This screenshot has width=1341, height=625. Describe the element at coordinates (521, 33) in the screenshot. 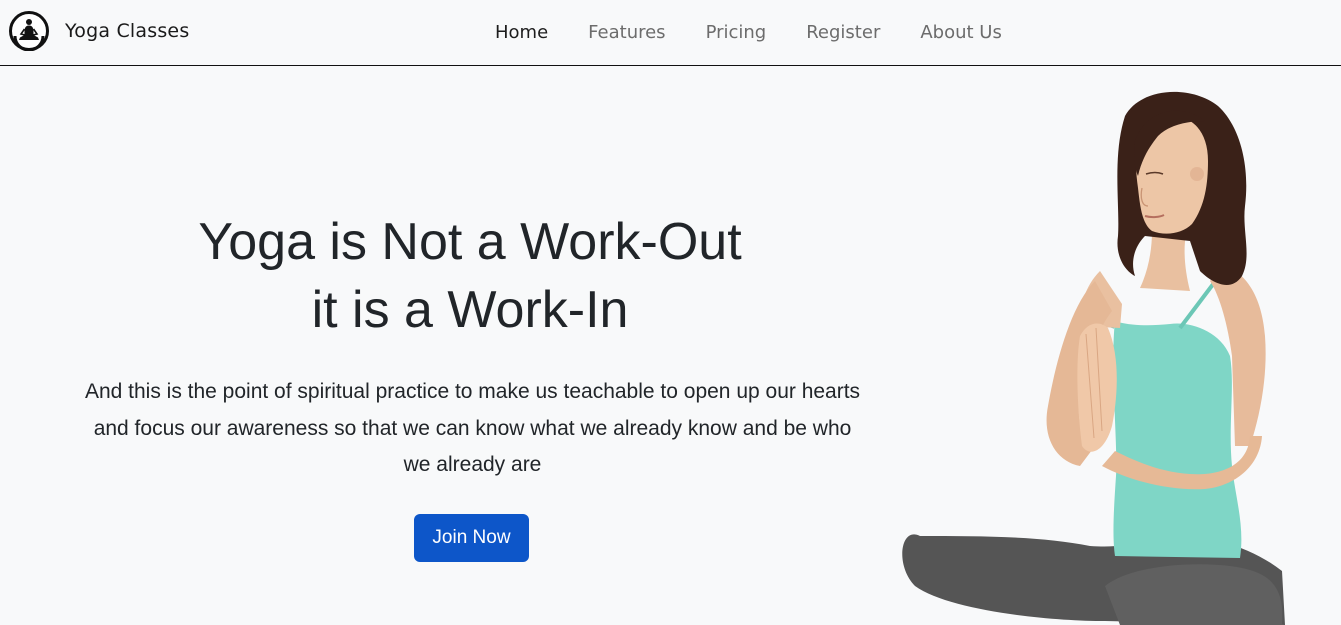

I see `nav-home-link: Home` at that location.